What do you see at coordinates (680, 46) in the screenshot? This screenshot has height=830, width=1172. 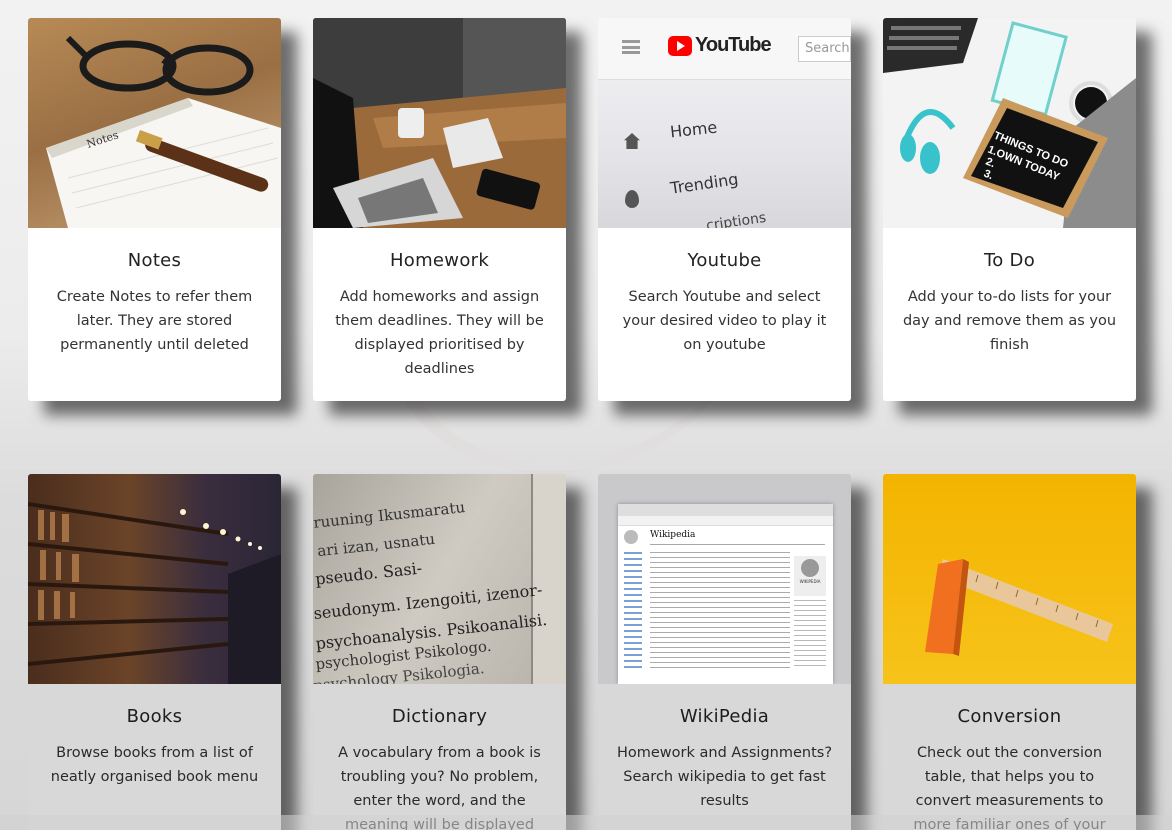 I see `youtube-logo-icon` at bounding box center [680, 46].